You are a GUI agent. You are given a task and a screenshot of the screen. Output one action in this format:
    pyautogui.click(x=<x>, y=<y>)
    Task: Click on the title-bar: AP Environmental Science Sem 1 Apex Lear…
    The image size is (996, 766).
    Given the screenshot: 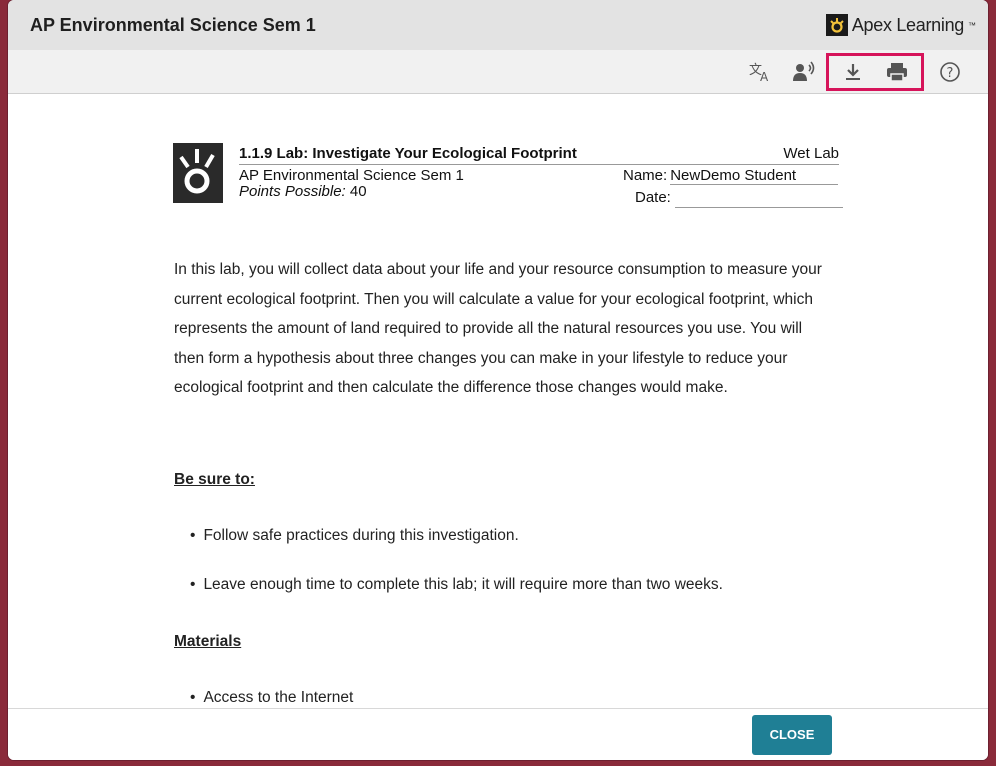 What is the action you would take?
    pyautogui.click(x=498, y=25)
    